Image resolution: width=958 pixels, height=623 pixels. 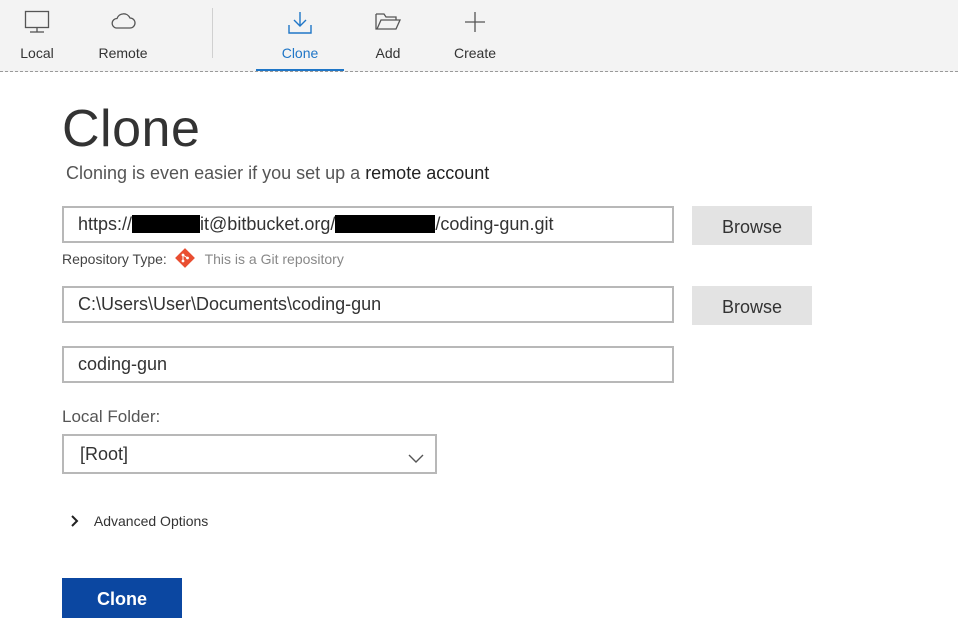 I want to click on browse-source-button: Browse, so click(x=752, y=225).